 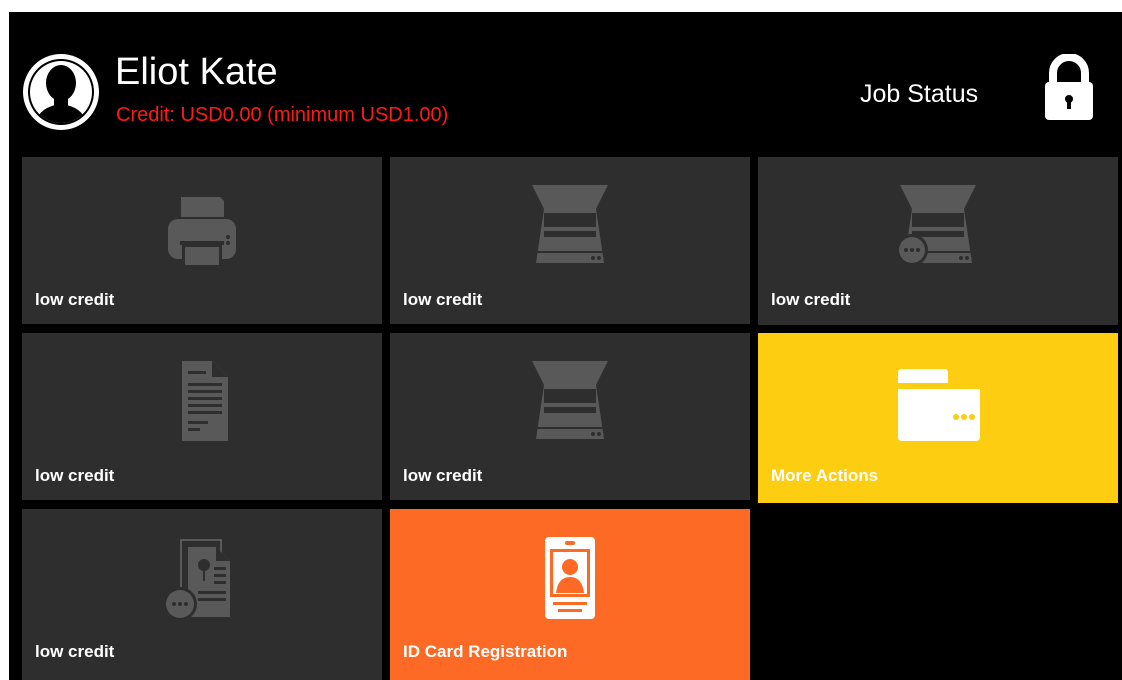 I want to click on tile-label: More Actions, so click(x=825, y=475).